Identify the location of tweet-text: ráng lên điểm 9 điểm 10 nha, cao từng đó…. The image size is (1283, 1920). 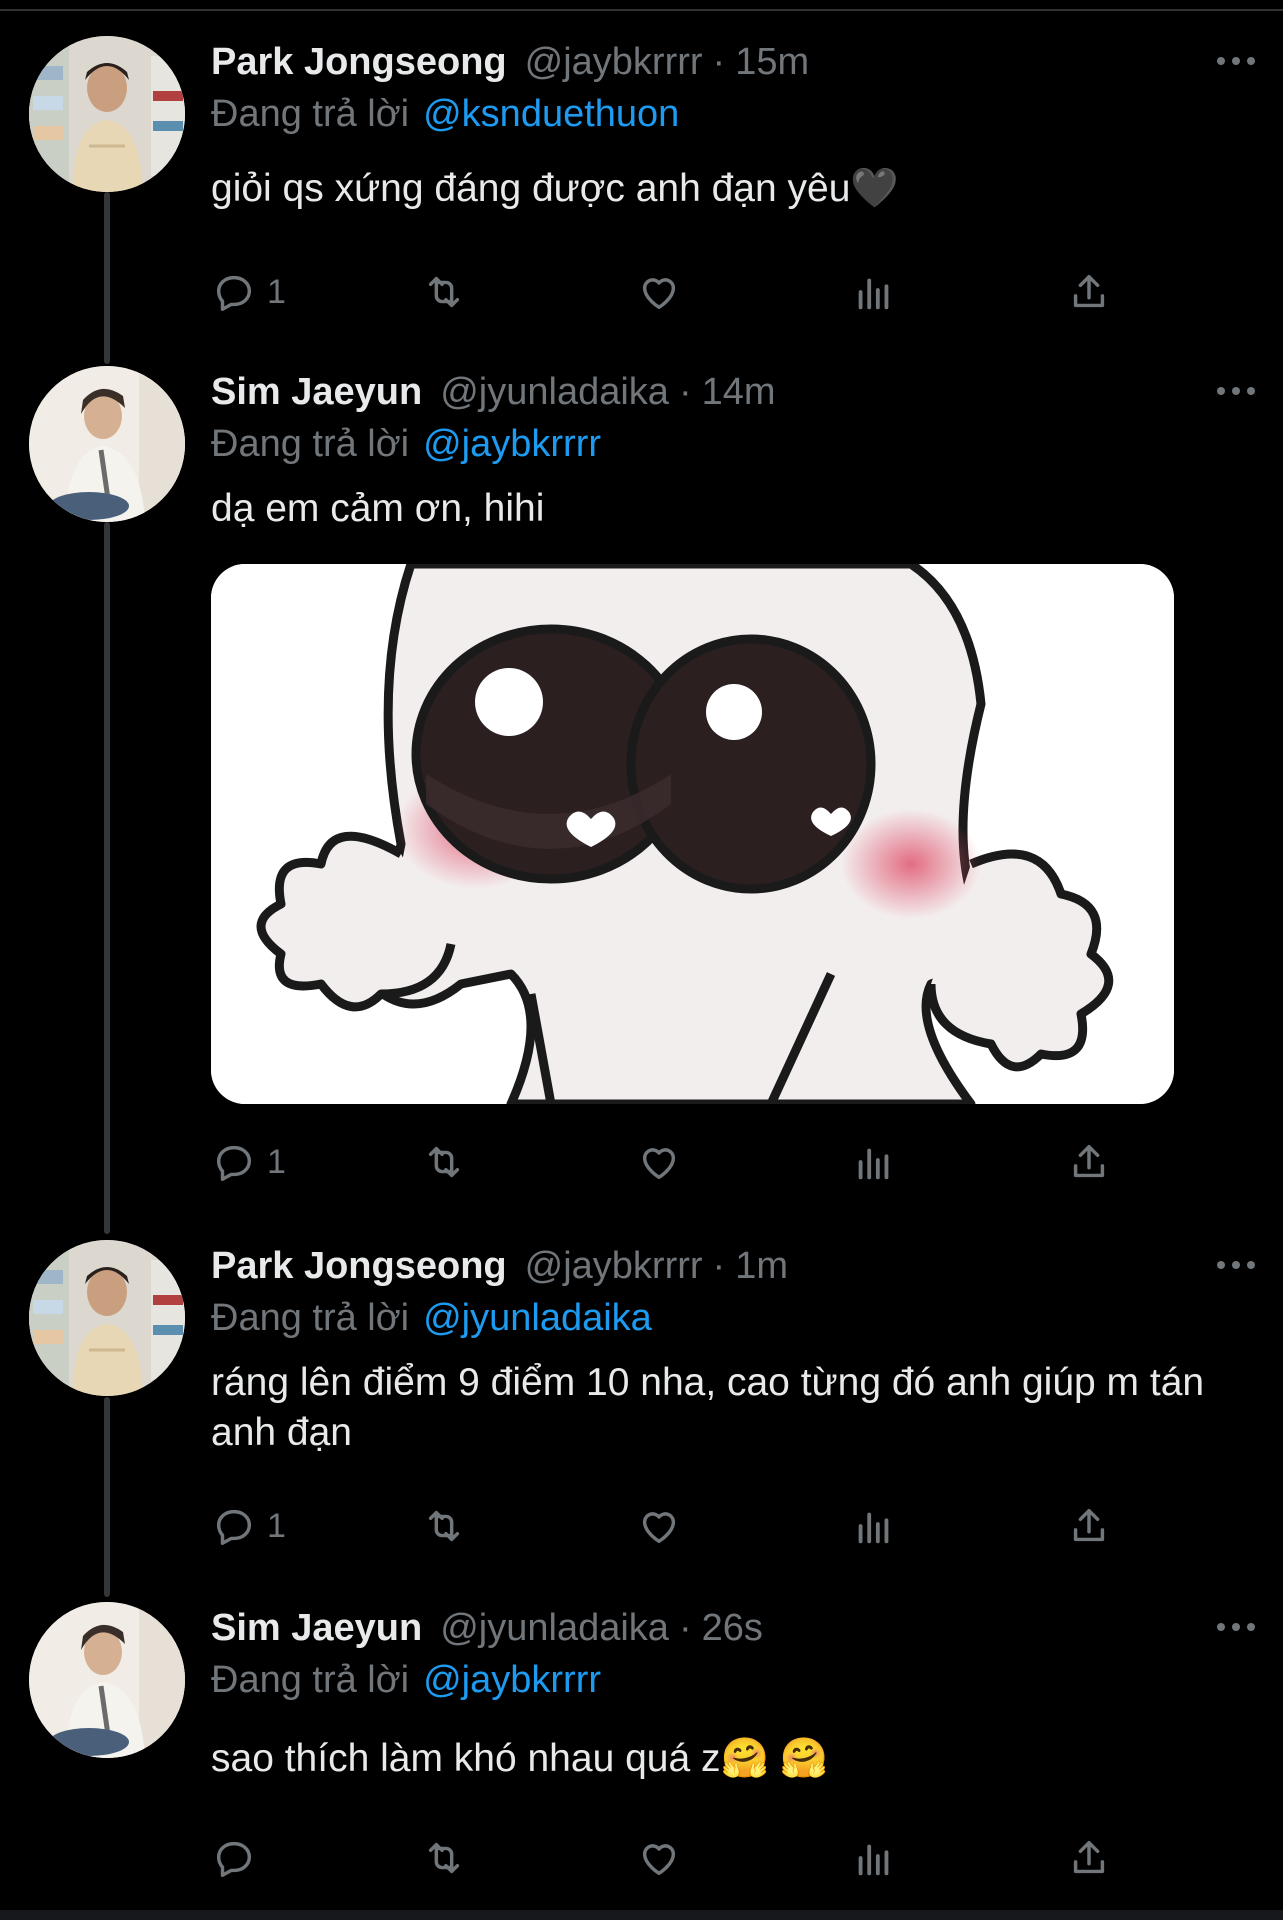
(708, 1407).